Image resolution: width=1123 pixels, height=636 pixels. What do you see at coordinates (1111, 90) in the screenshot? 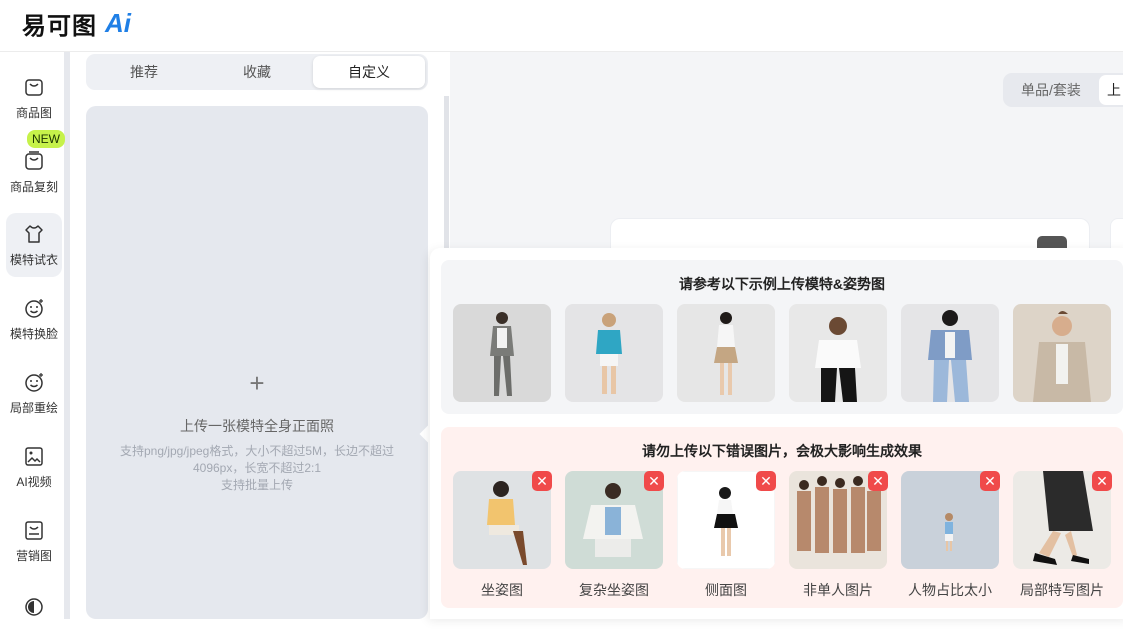
I see `segment-upper: 上` at bounding box center [1111, 90].